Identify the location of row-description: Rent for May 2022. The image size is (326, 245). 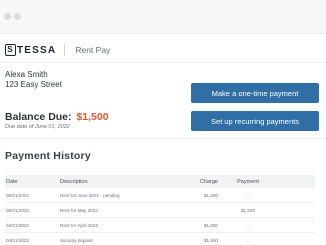
(79, 210).